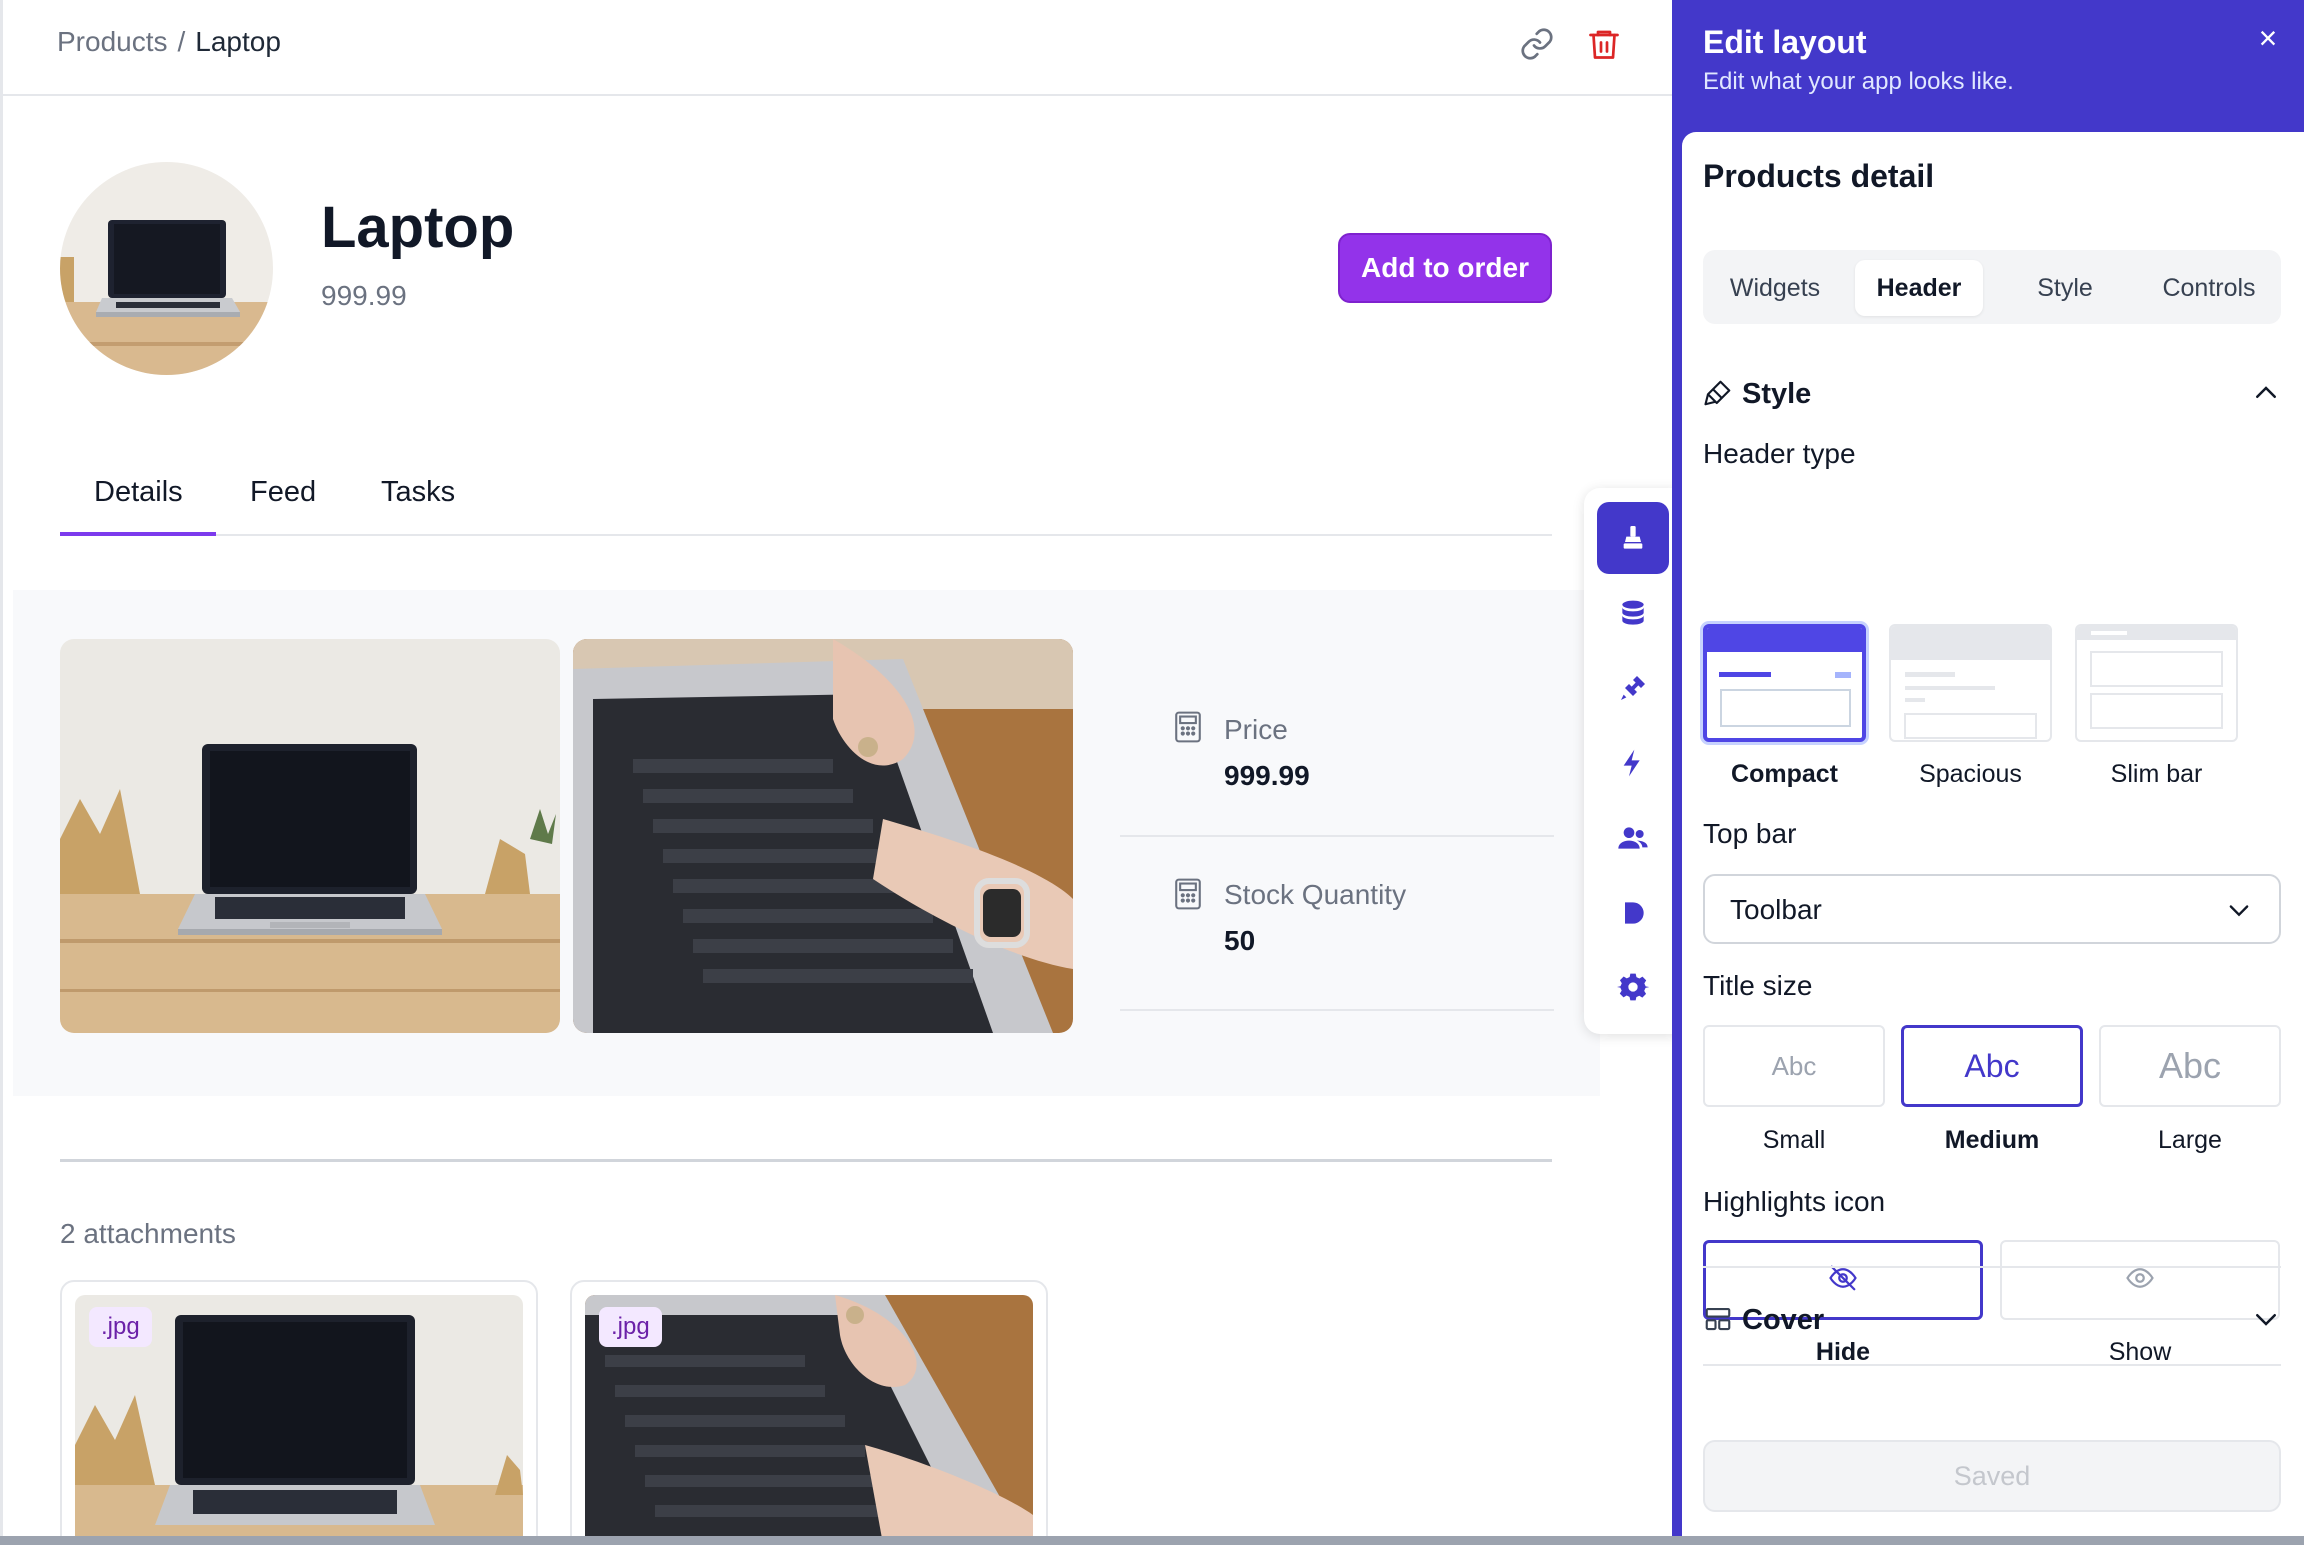 The width and height of the screenshot is (2304, 1545). I want to click on panel-segmented-control: Widgets Header Style Controls, so click(1992, 287).